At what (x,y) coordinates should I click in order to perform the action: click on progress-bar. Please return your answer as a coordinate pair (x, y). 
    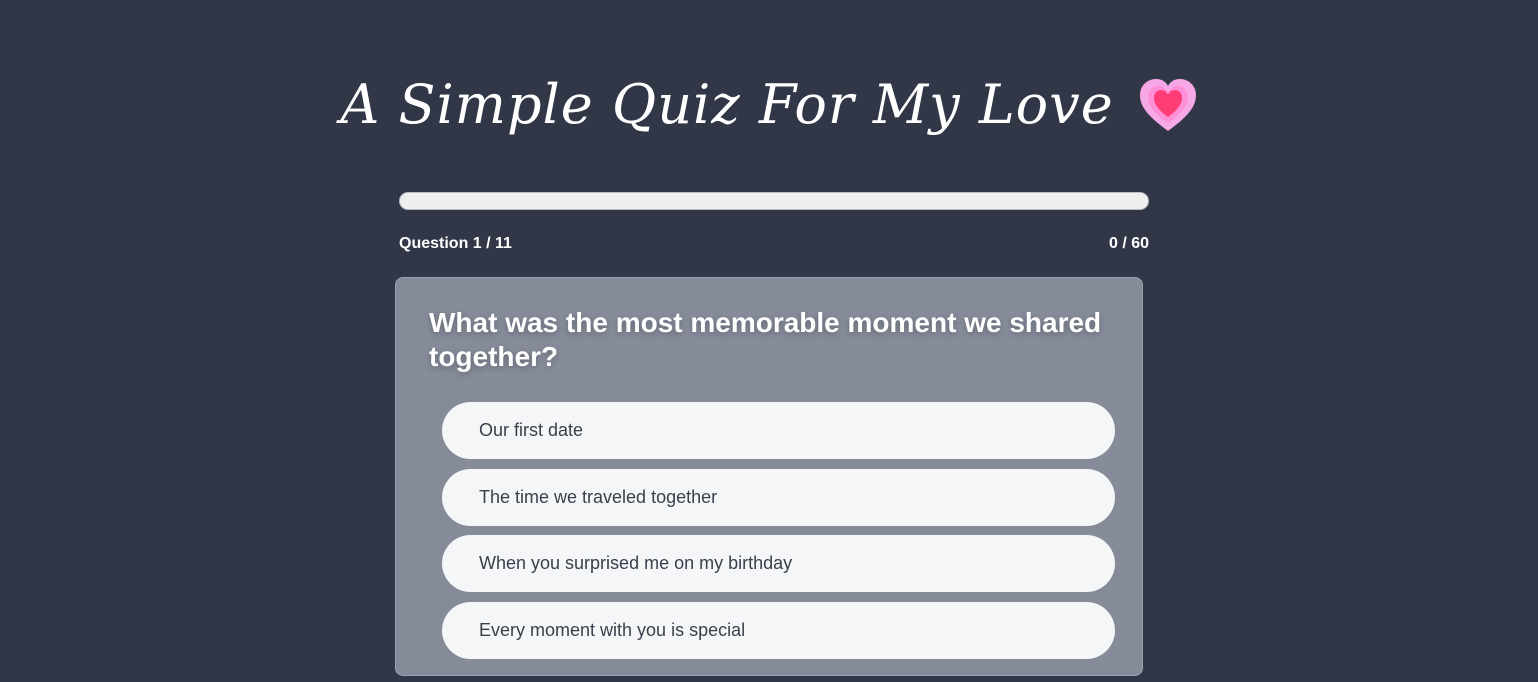
    Looking at the image, I should click on (774, 201).